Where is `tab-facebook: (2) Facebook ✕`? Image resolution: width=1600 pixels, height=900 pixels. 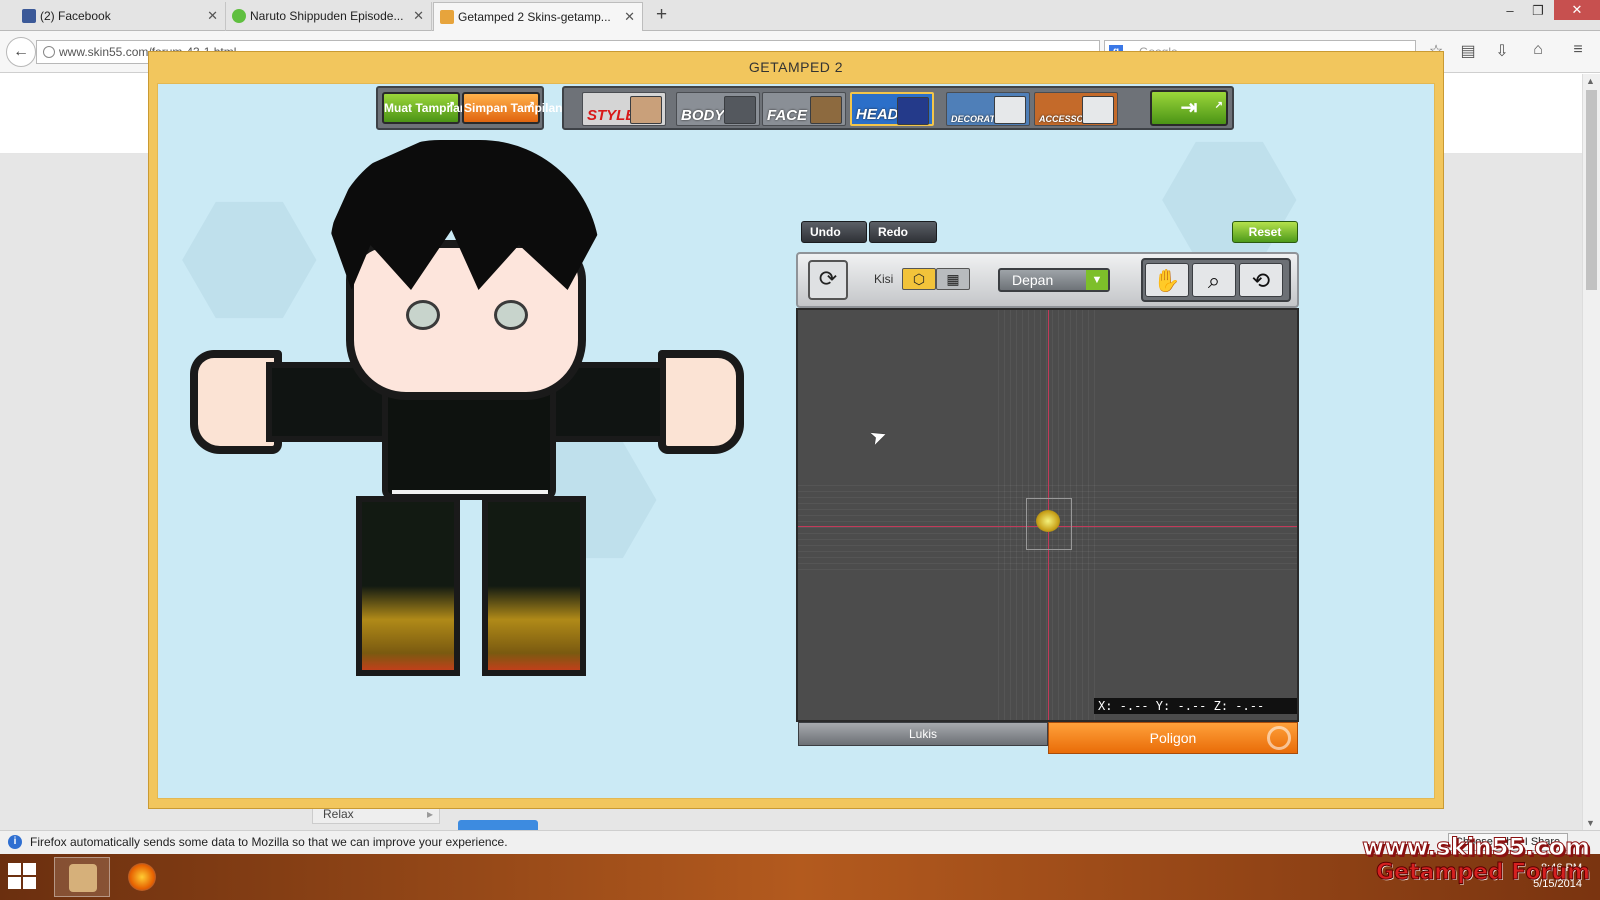 tab-facebook: (2) Facebook ✕ is located at coordinates (121, 16).